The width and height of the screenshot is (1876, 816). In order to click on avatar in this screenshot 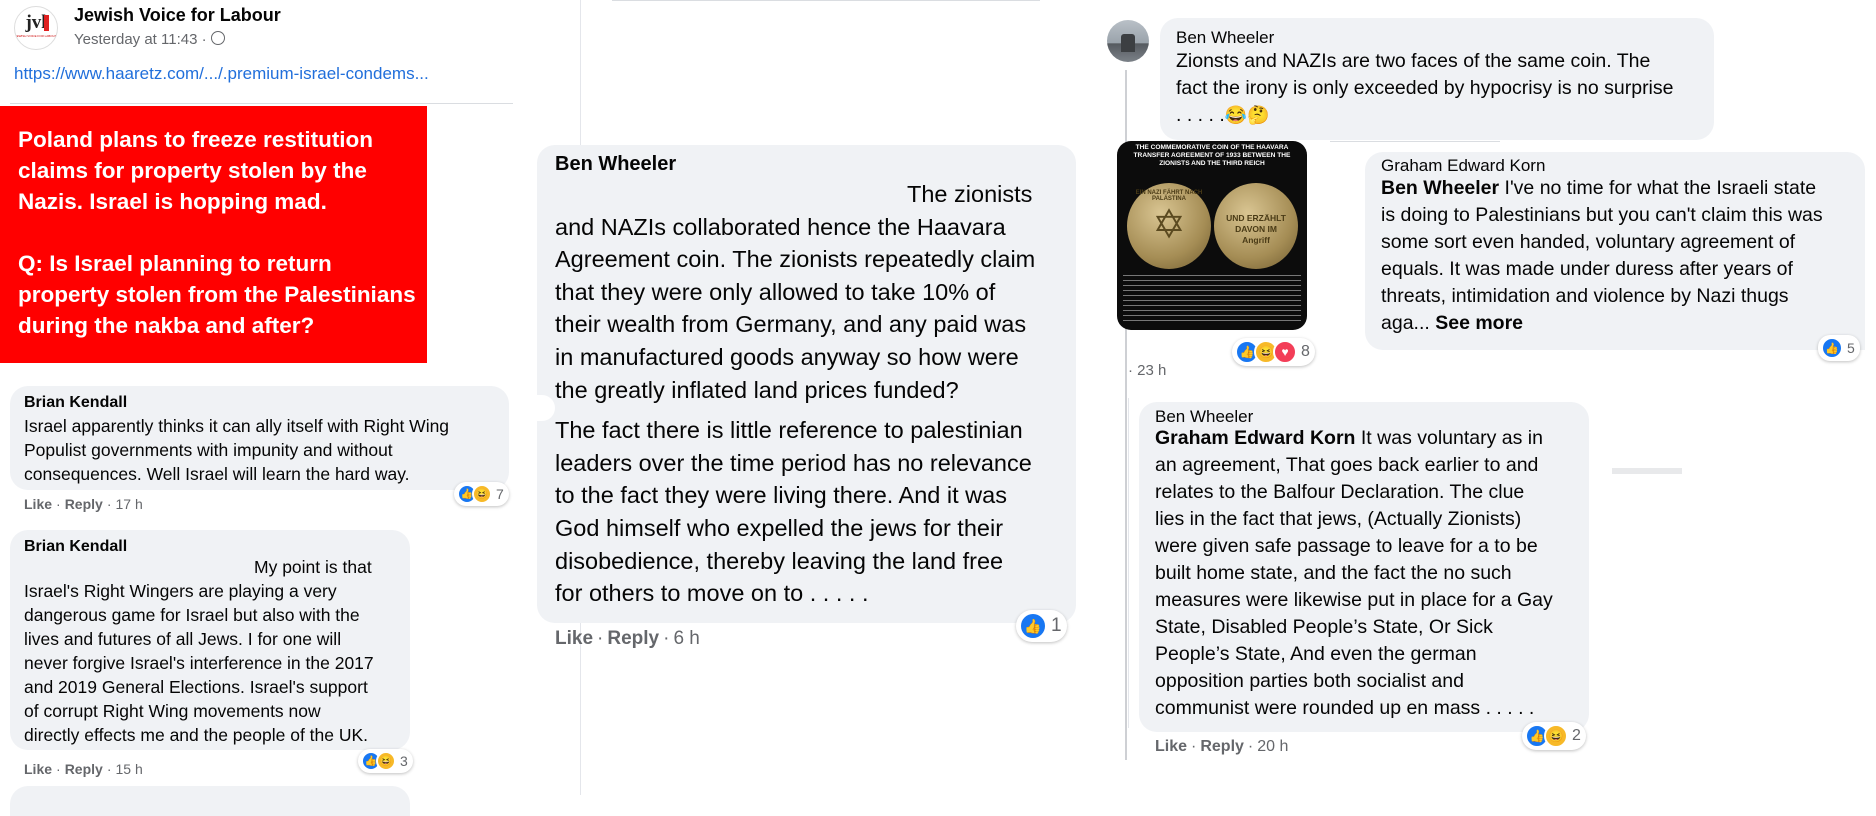, I will do `click(1128, 41)`.